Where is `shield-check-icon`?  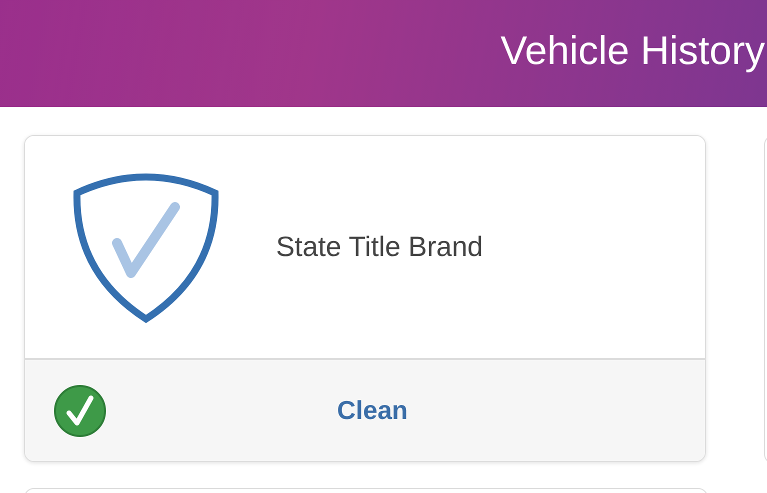
shield-check-icon is located at coordinates (146, 248).